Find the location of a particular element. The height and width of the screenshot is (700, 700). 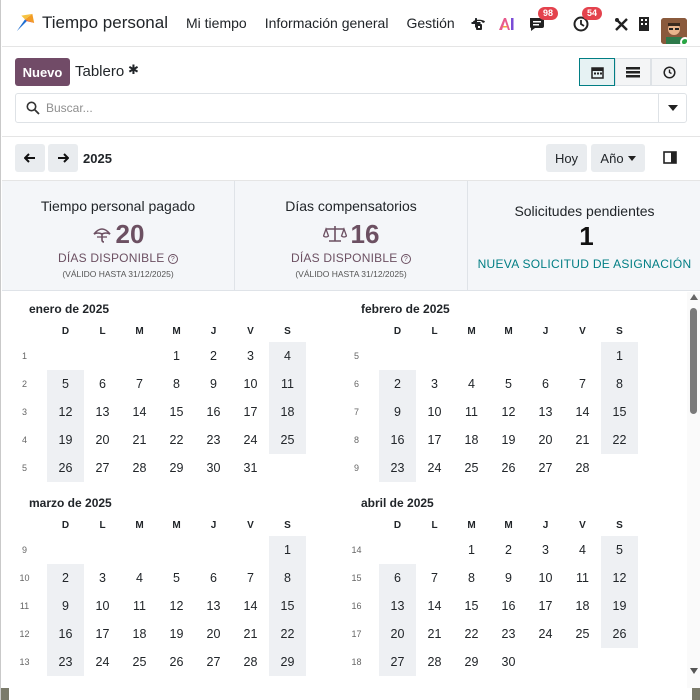

scroll-down-arrow is located at coordinates (694, 671).